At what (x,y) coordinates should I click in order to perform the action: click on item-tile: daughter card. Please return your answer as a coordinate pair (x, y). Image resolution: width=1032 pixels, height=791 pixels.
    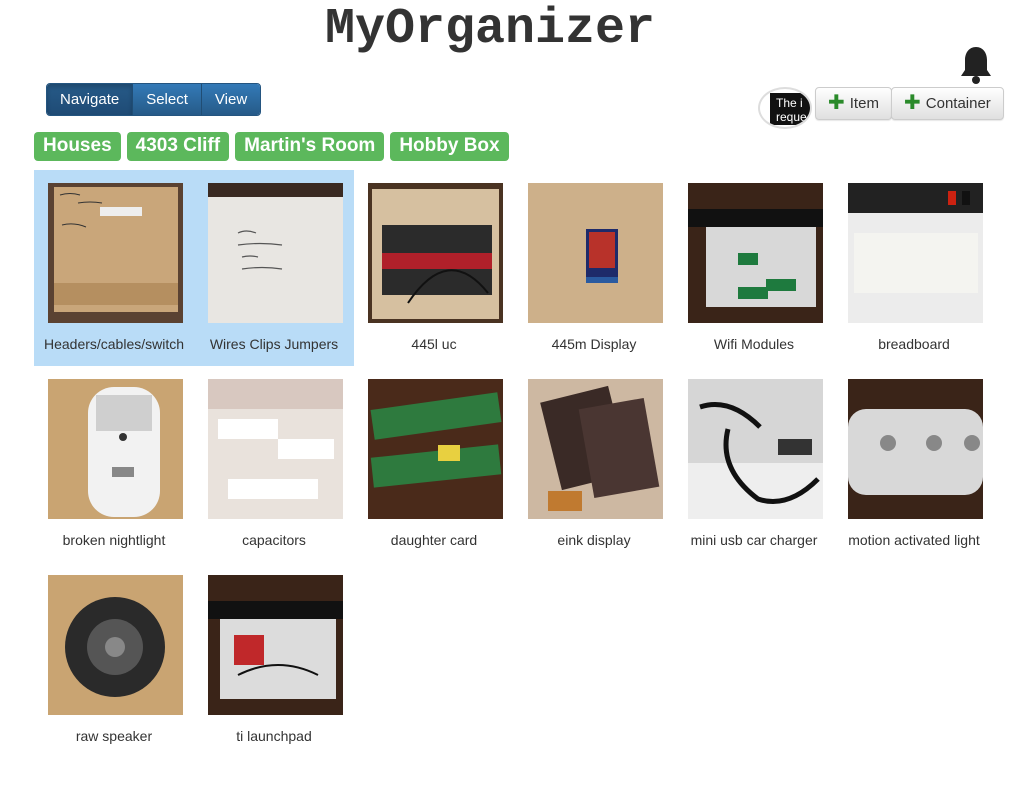
    Looking at the image, I should click on (434, 464).